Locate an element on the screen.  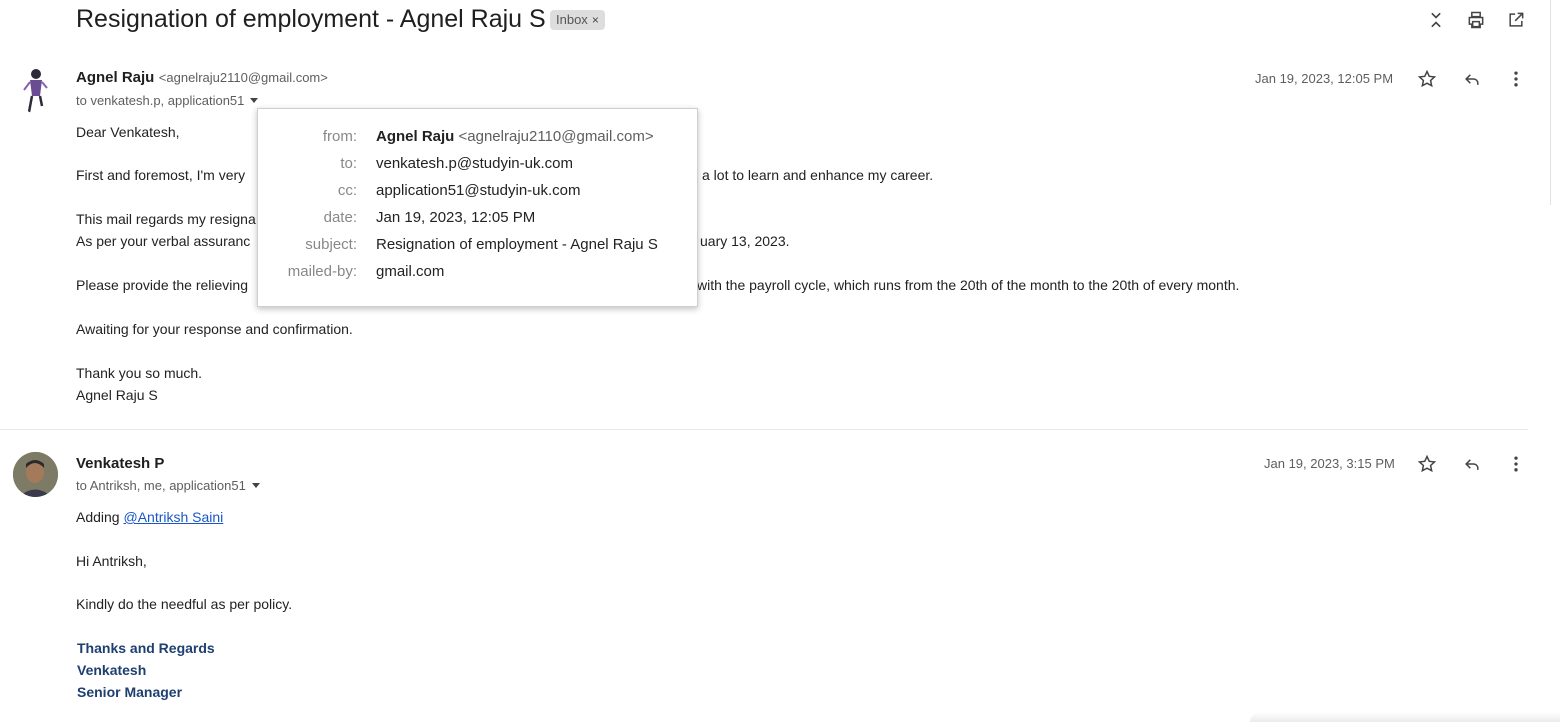
message2-adding-line: Adding @Antriksh Saini is located at coordinates (149, 517).